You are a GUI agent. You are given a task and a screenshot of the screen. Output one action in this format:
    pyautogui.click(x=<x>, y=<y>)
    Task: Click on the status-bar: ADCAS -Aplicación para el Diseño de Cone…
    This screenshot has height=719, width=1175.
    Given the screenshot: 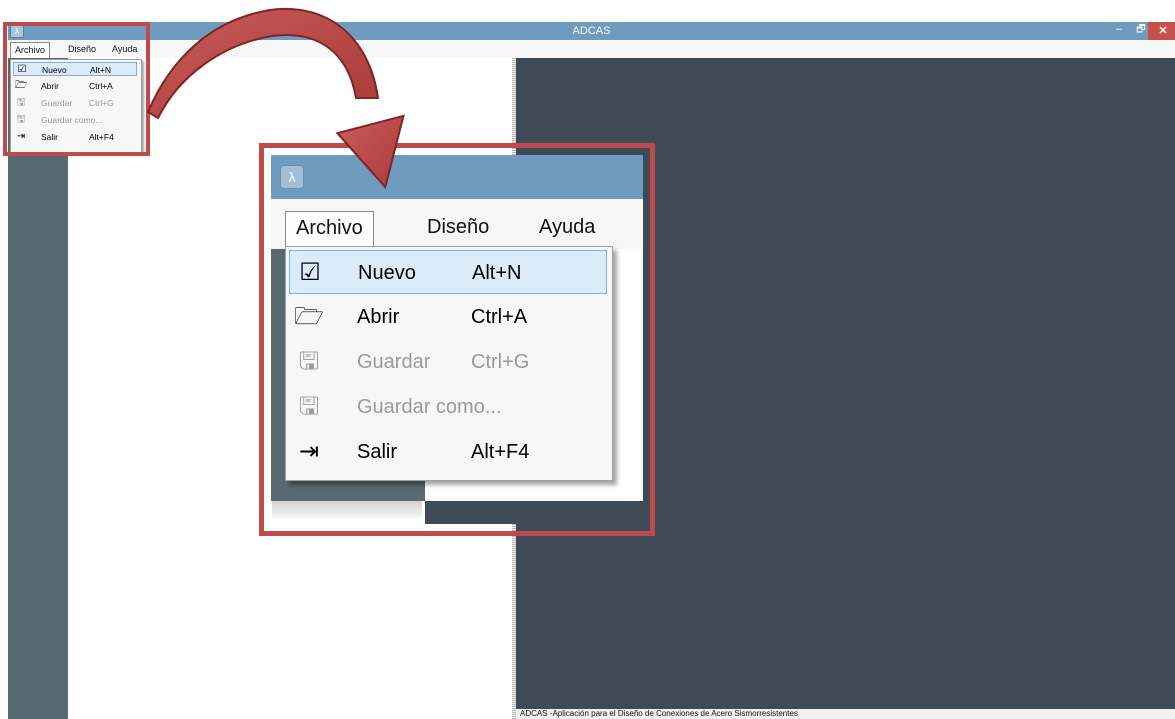 What is the action you would take?
    pyautogui.click(x=845, y=714)
    